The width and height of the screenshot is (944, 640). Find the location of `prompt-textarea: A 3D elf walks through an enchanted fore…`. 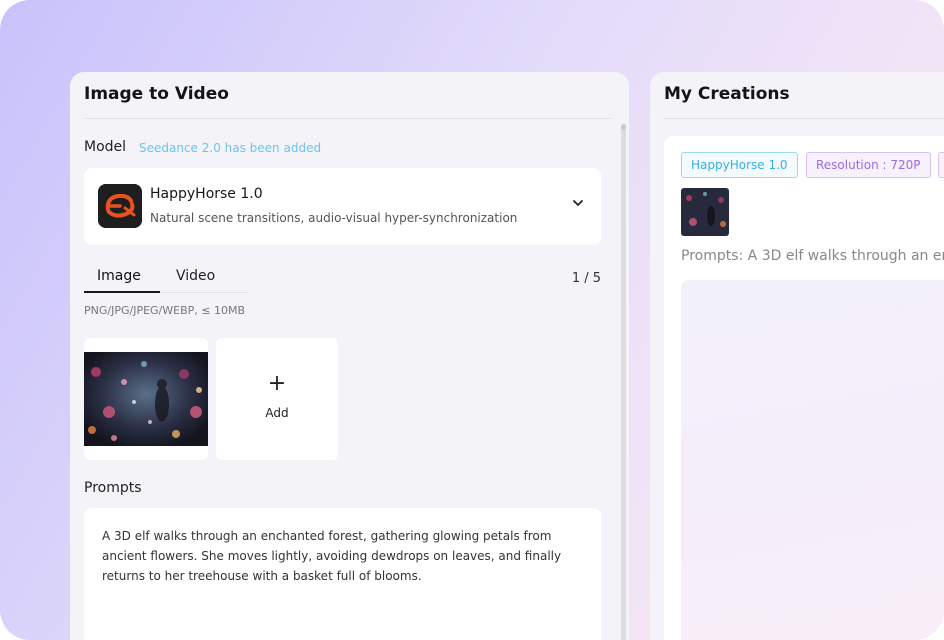

prompt-textarea: A 3D elf walks through an enchanted fore… is located at coordinates (342, 574).